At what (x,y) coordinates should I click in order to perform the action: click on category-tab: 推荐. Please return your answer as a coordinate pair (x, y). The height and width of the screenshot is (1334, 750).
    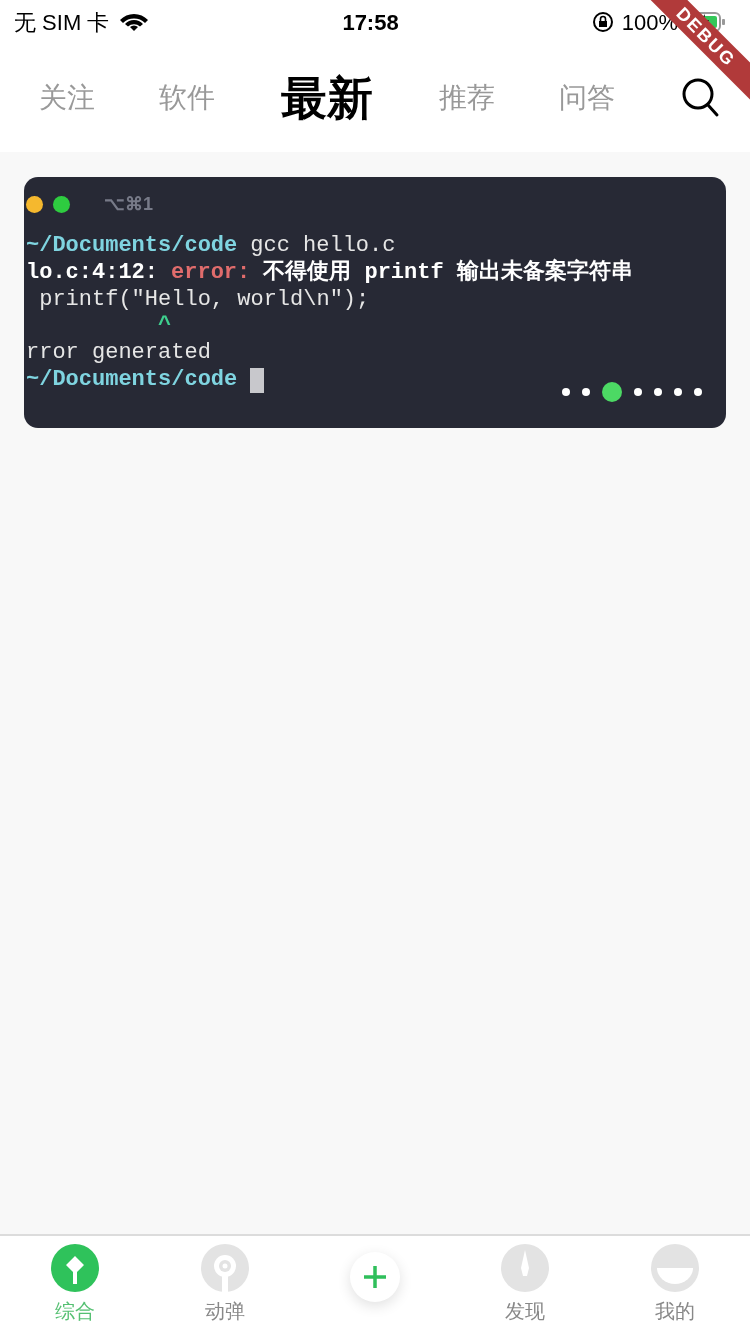
    Looking at the image, I should click on (467, 98).